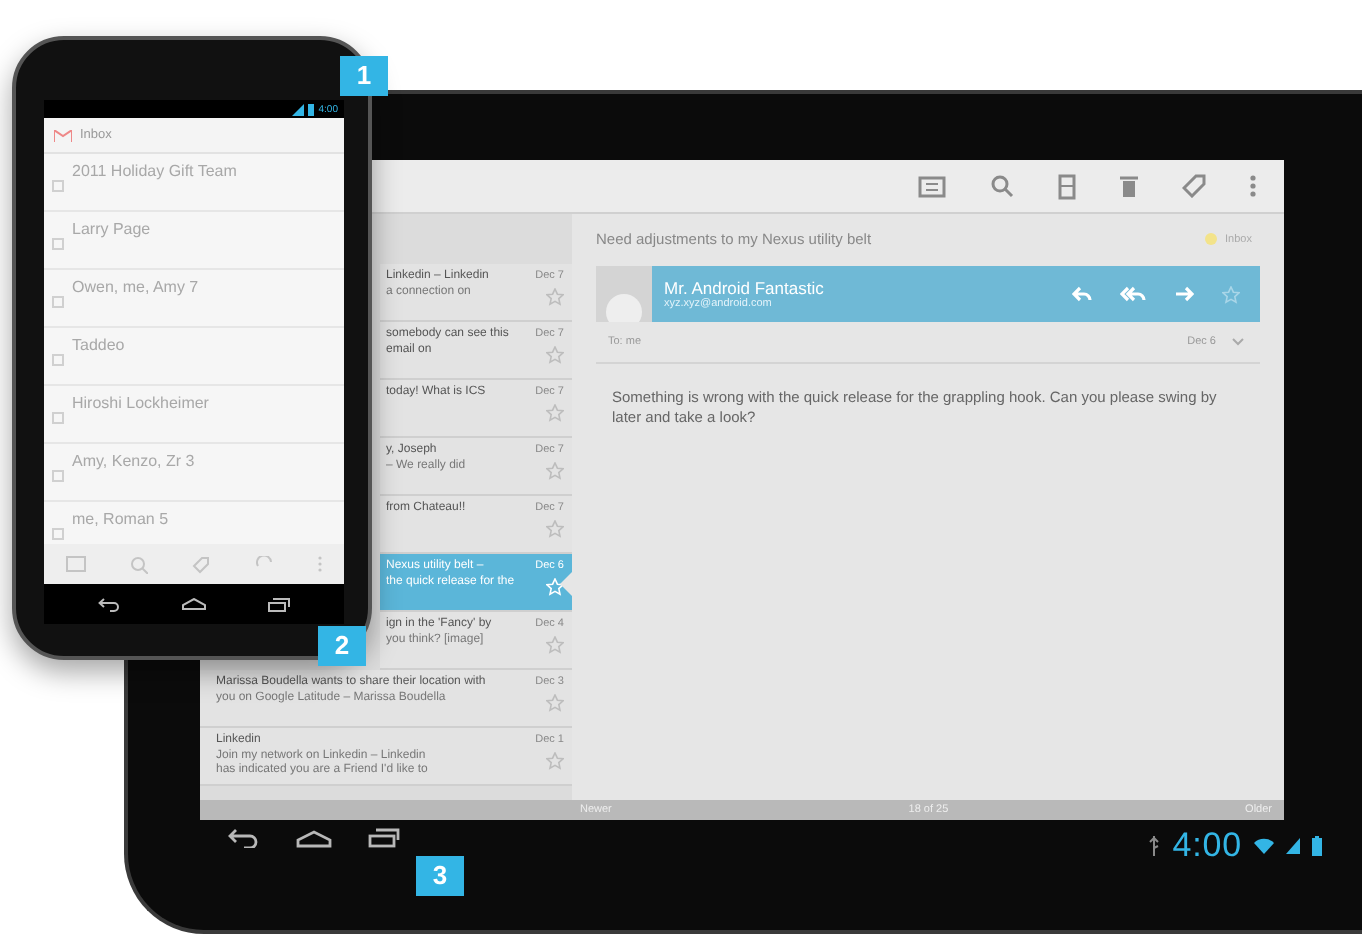 The width and height of the screenshot is (1362, 944). Describe the element at coordinates (1210, 239) in the screenshot. I see `label-icon` at that location.